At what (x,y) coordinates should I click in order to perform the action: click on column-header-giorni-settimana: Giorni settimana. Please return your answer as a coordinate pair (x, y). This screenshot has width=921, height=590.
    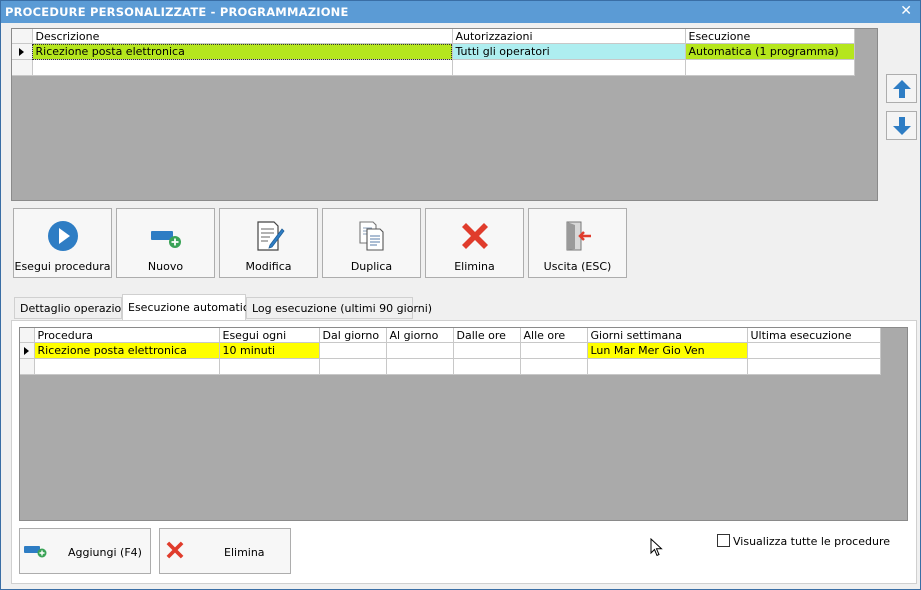
    Looking at the image, I should click on (667, 335).